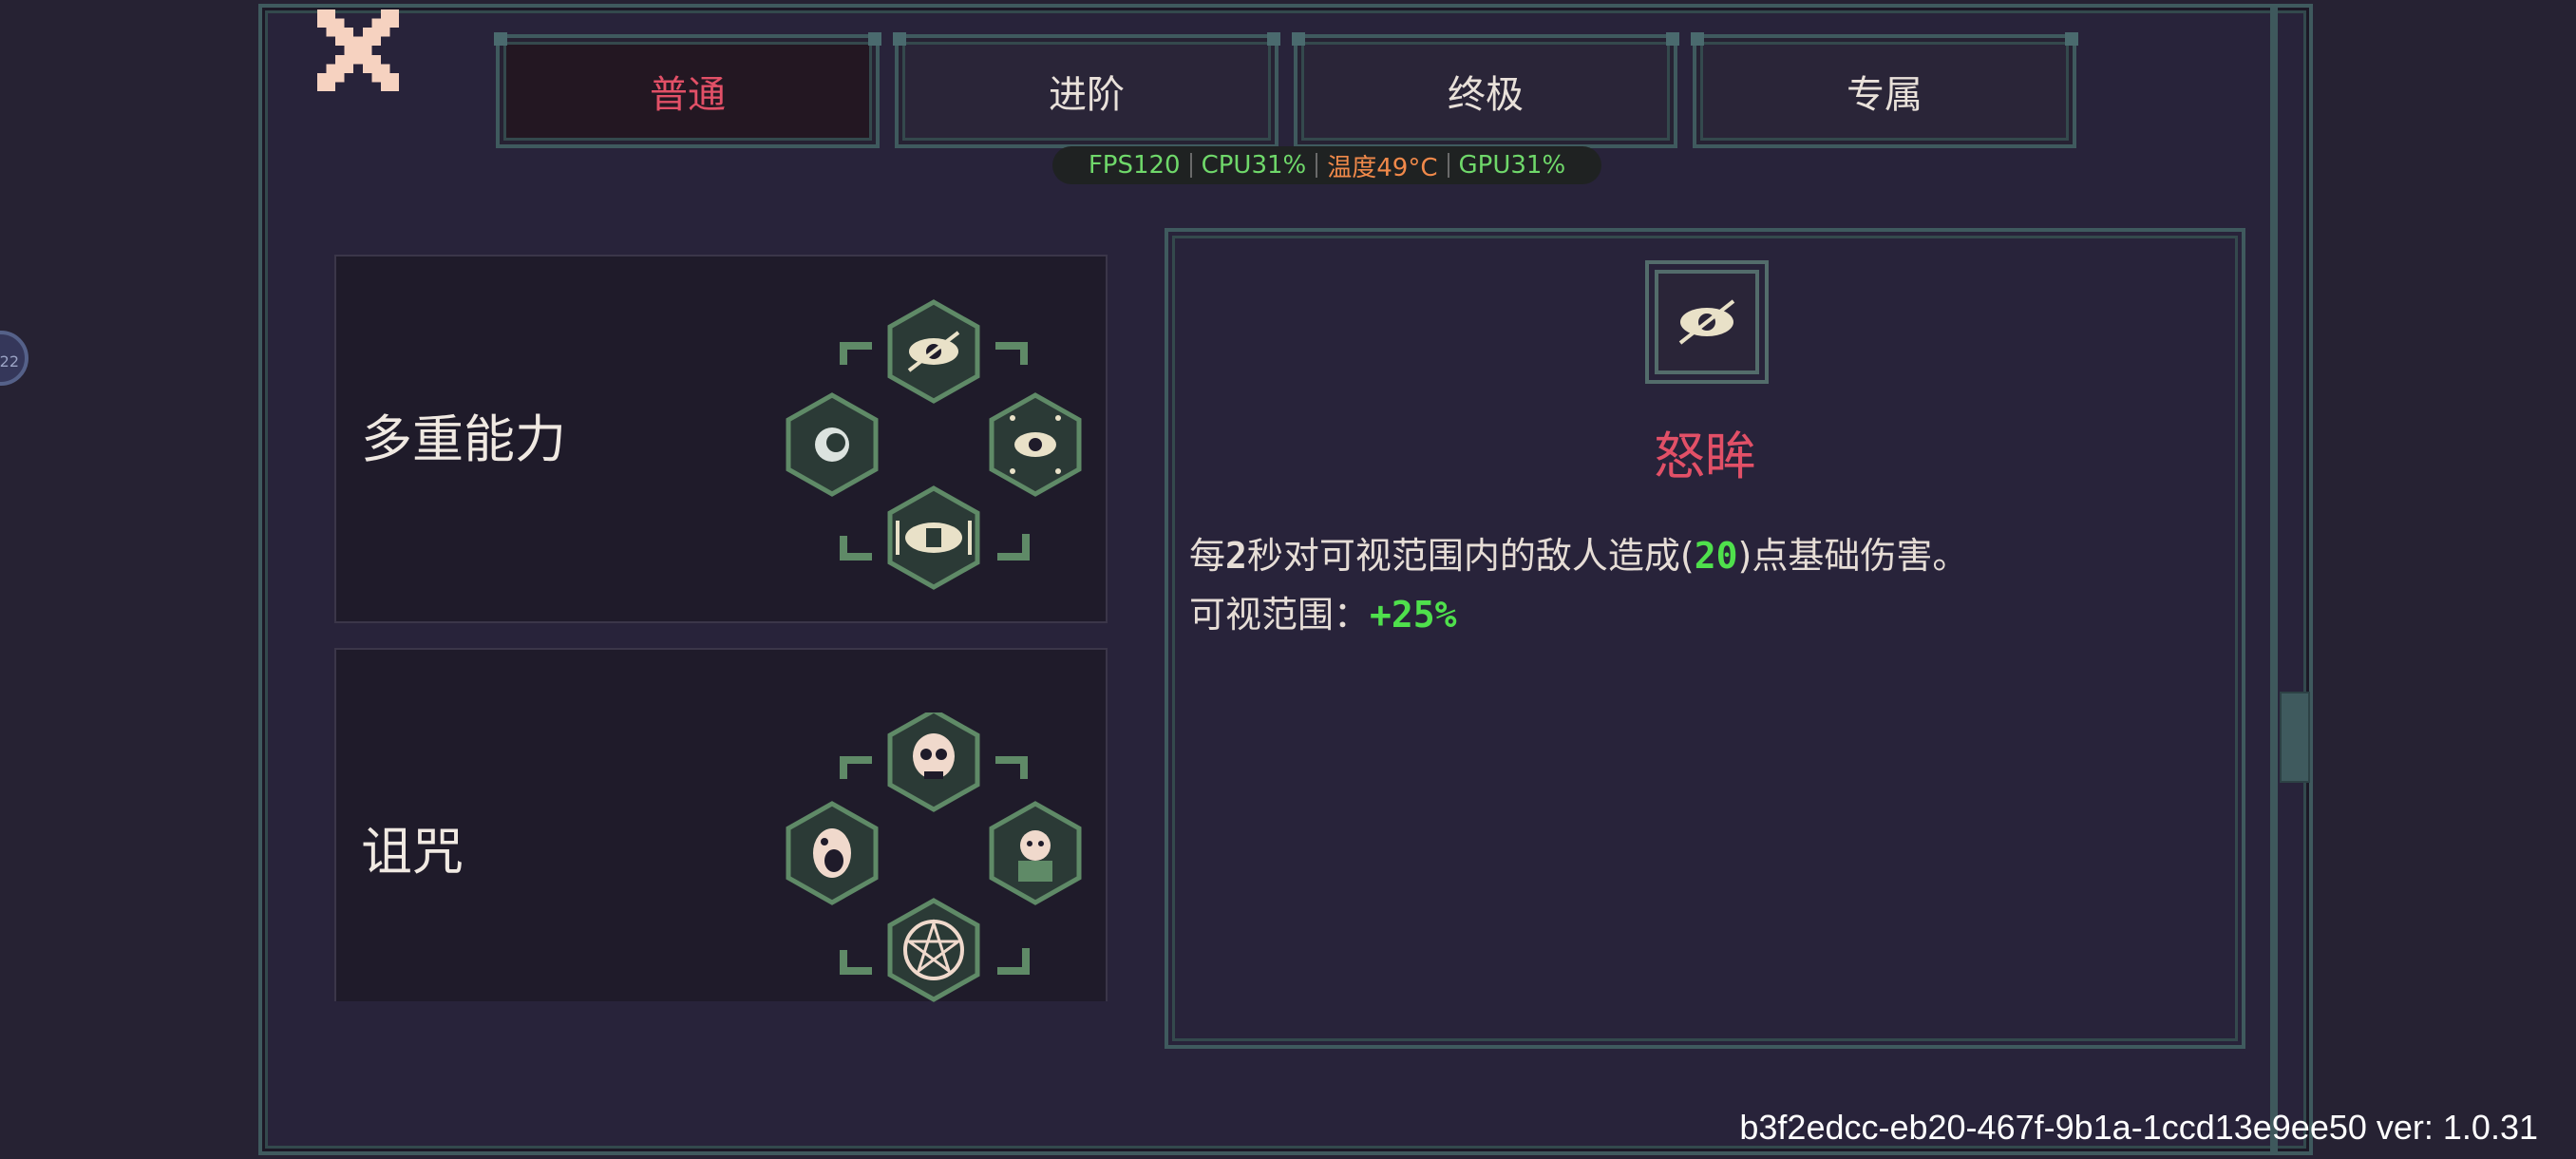 The width and height of the screenshot is (2576, 1159). I want to click on ability-description: 每2秒对可视范围内的敌人造成(20)点基础伤害。, so click(1578, 552).